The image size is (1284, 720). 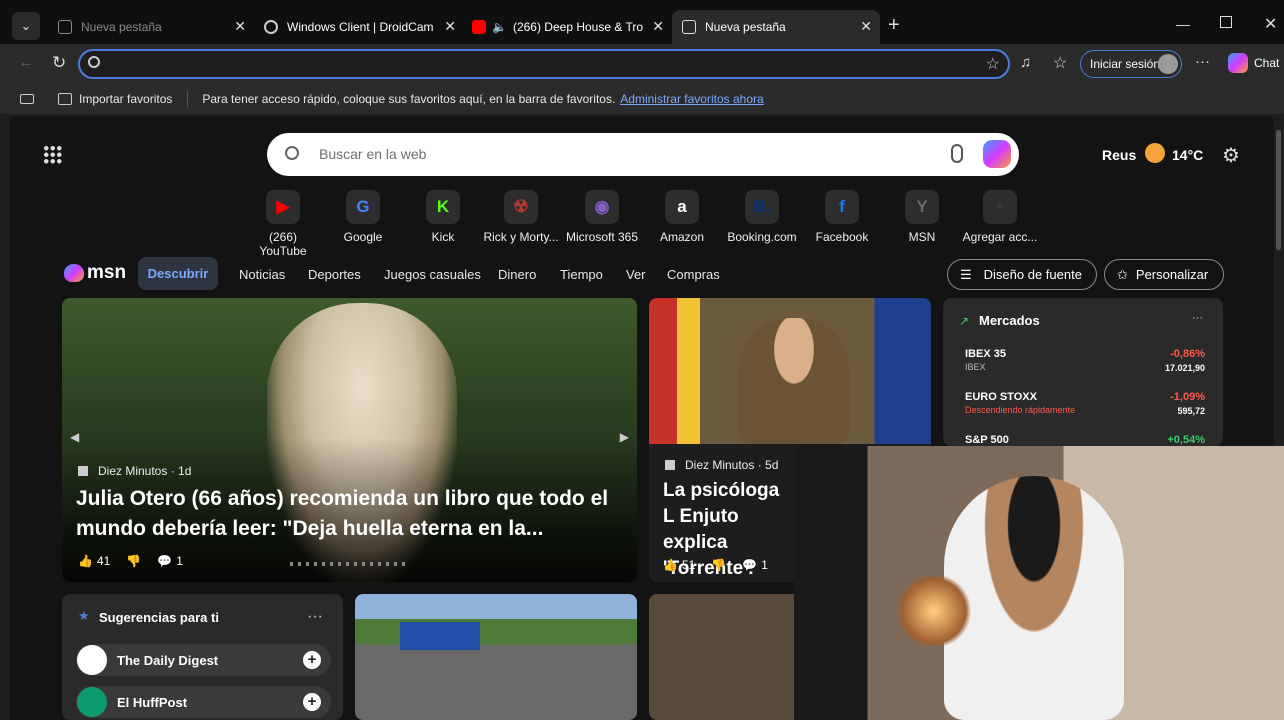 What do you see at coordinates (95, 273) in the screenshot?
I see `msn-logo: msn` at bounding box center [95, 273].